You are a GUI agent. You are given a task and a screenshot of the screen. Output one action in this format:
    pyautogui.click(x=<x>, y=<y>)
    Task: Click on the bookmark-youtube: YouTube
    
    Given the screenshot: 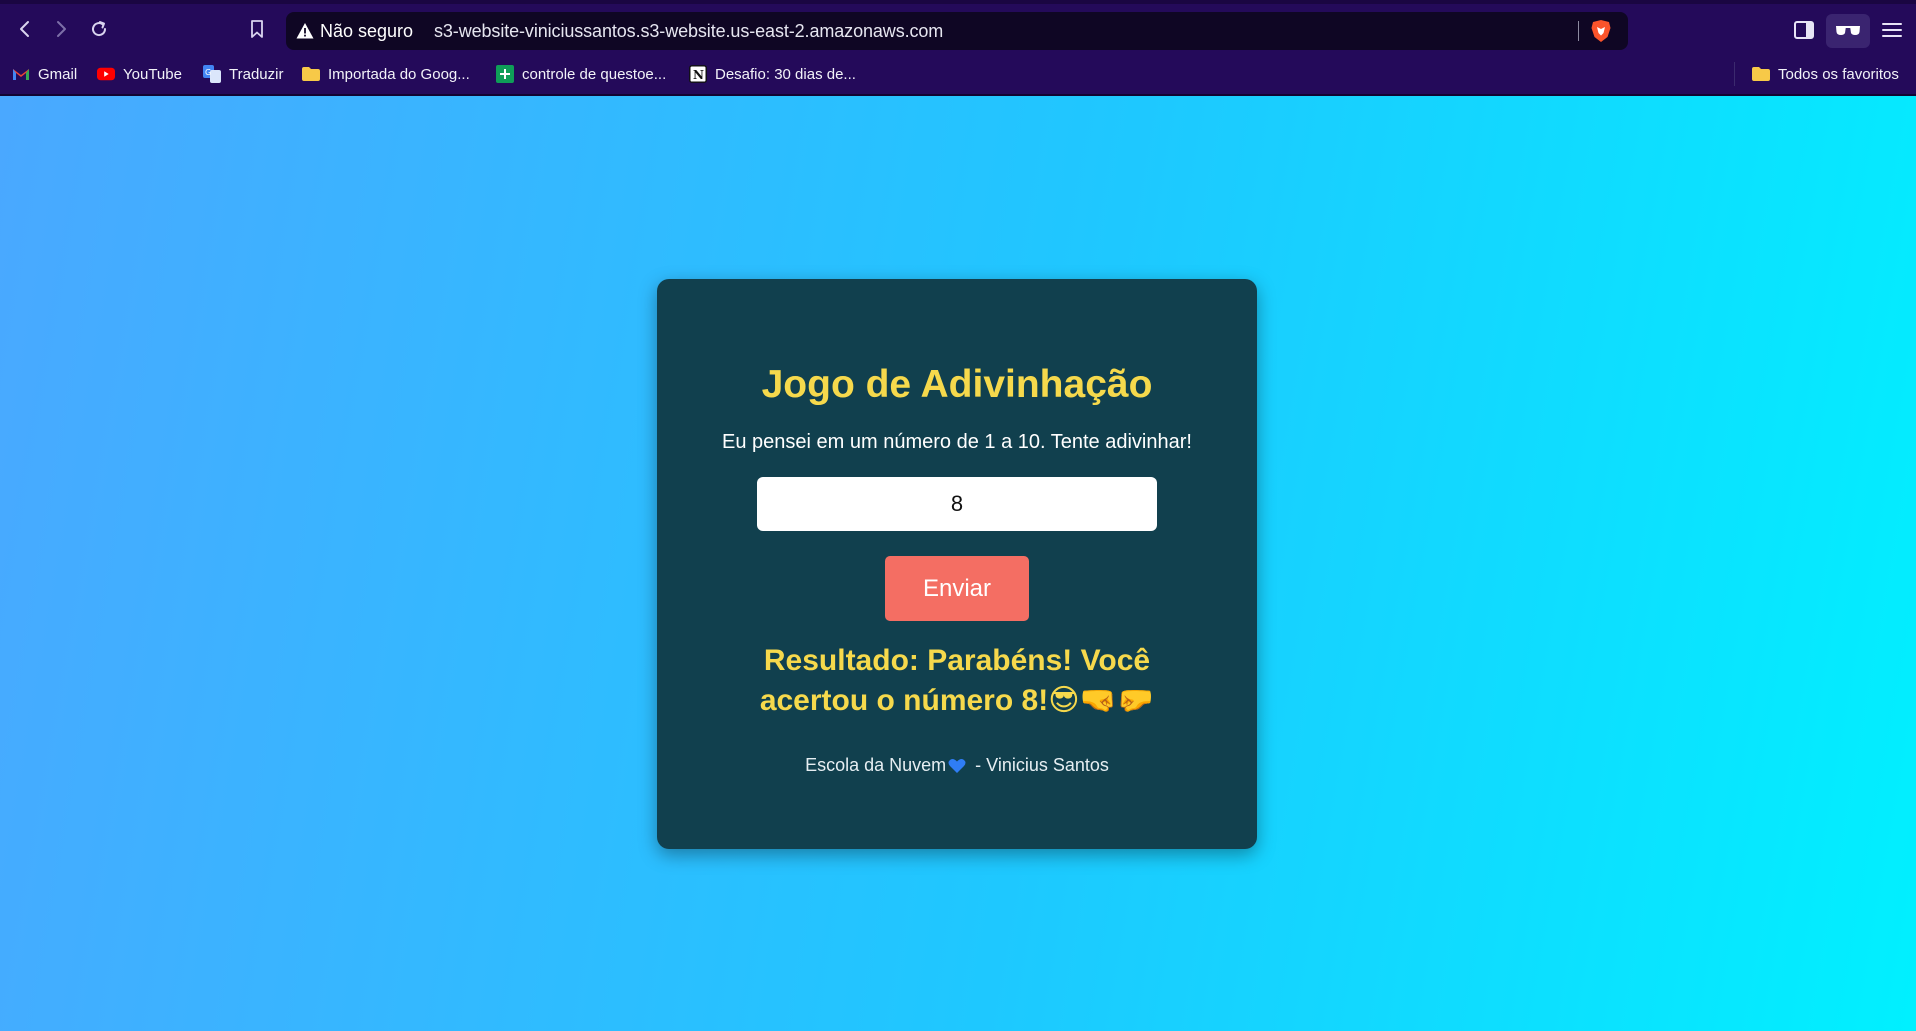 What is the action you would take?
    pyautogui.click(x=139, y=74)
    